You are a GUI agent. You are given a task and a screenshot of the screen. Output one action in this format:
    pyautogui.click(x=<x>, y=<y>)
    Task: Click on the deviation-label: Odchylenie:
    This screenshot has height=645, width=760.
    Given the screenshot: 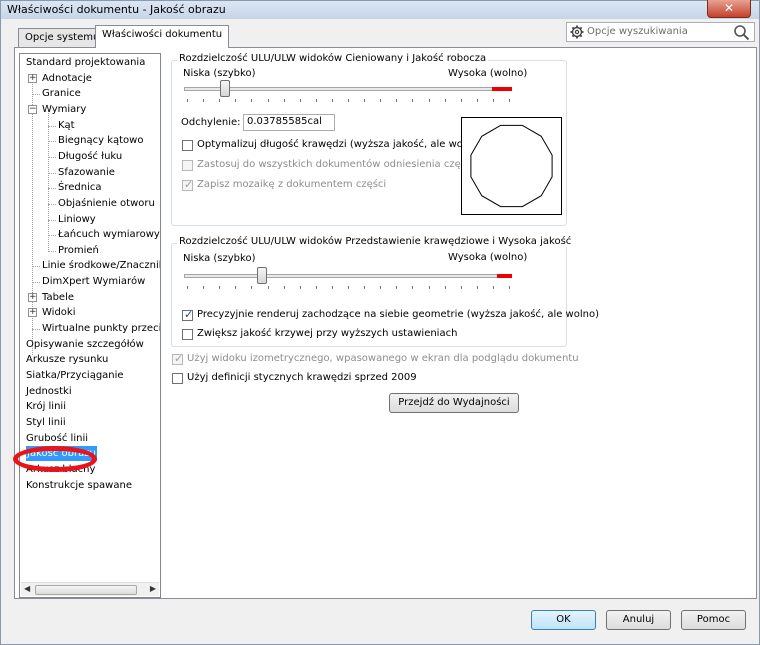 What is the action you would take?
    pyautogui.click(x=211, y=122)
    